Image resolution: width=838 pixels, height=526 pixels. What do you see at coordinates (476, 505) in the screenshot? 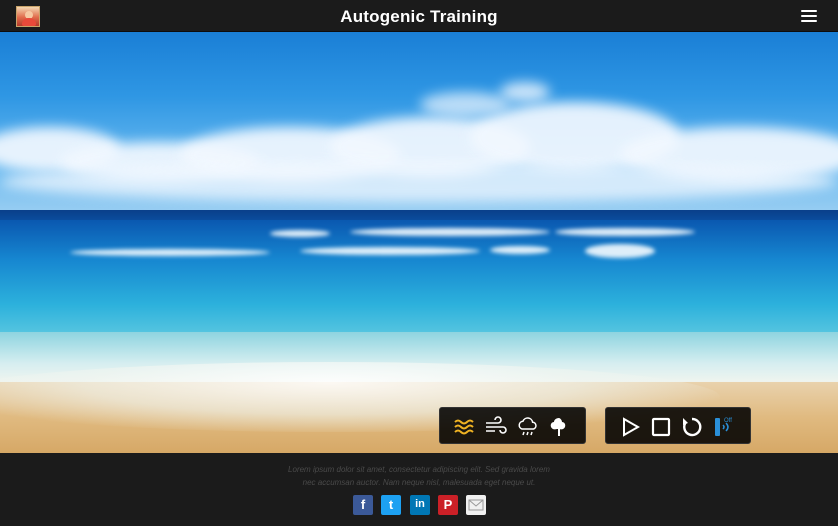
I see `email-icon` at bounding box center [476, 505].